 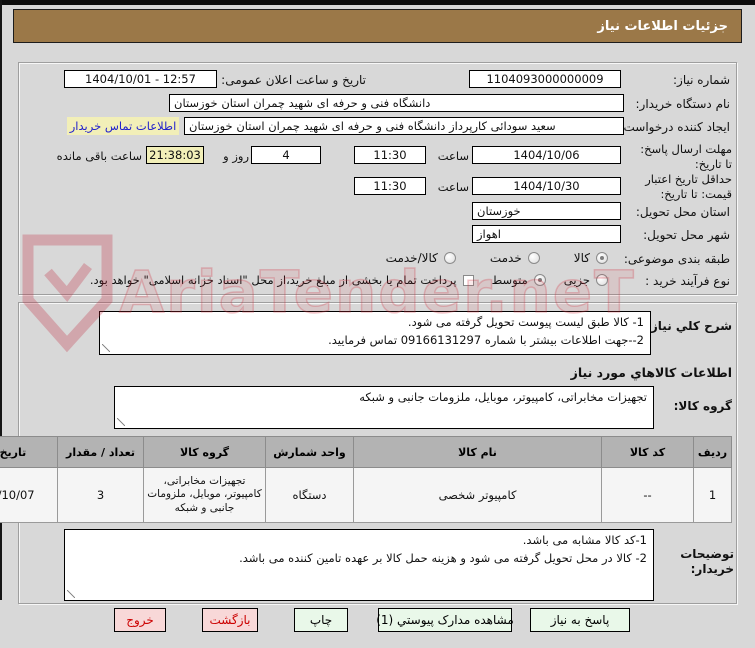 I want to click on cell-row-number: 1, so click(x=712, y=495).